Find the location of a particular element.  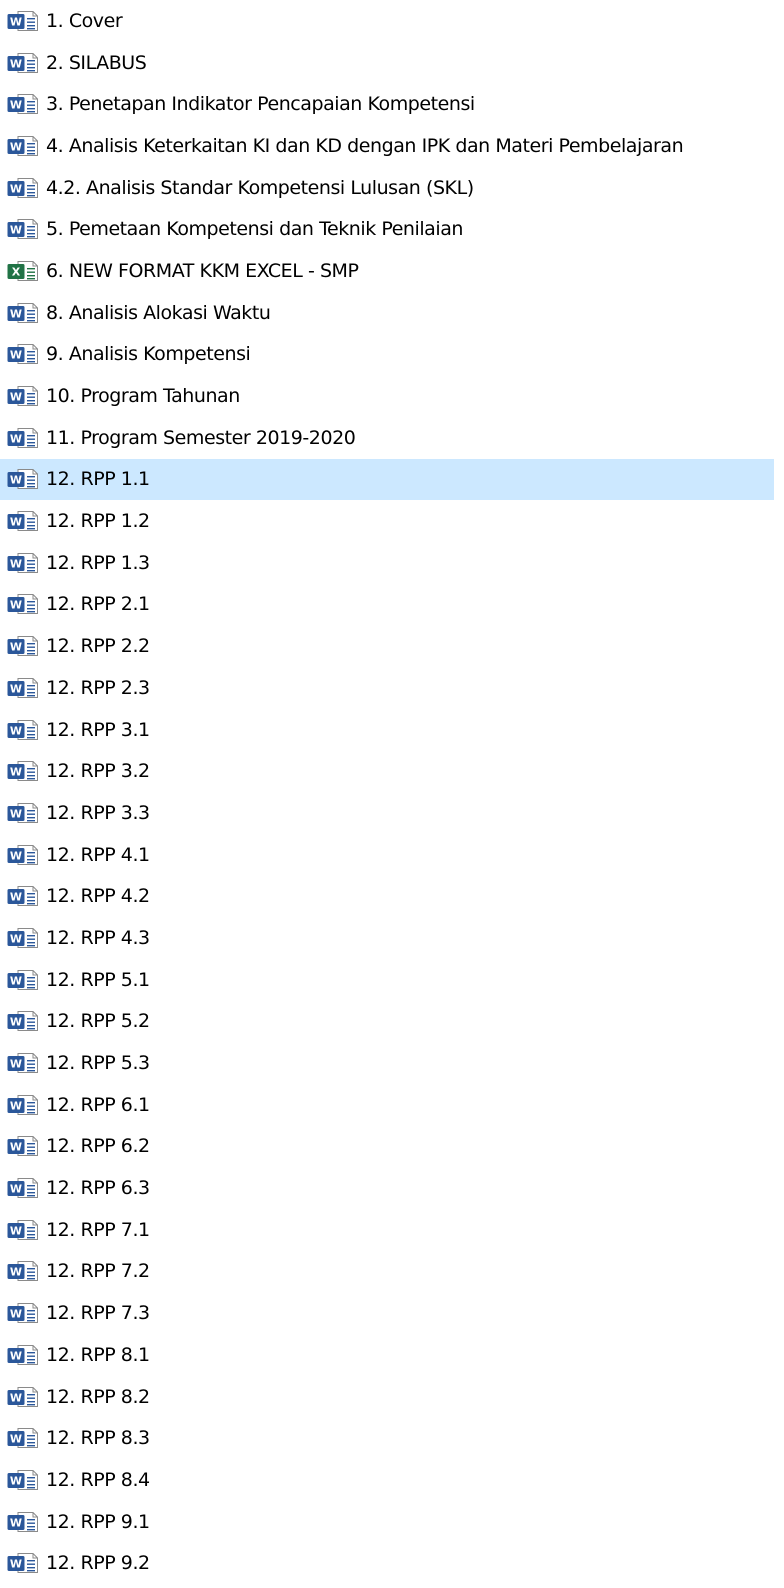

file-name-label: 12. RPP 3.2 is located at coordinates (98, 771).